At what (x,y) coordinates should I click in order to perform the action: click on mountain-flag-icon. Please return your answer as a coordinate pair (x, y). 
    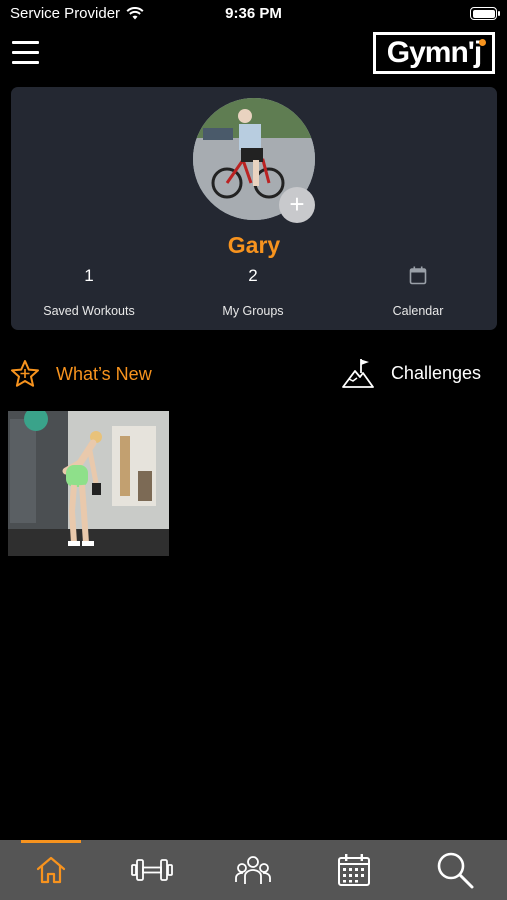
    Looking at the image, I should click on (358, 373).